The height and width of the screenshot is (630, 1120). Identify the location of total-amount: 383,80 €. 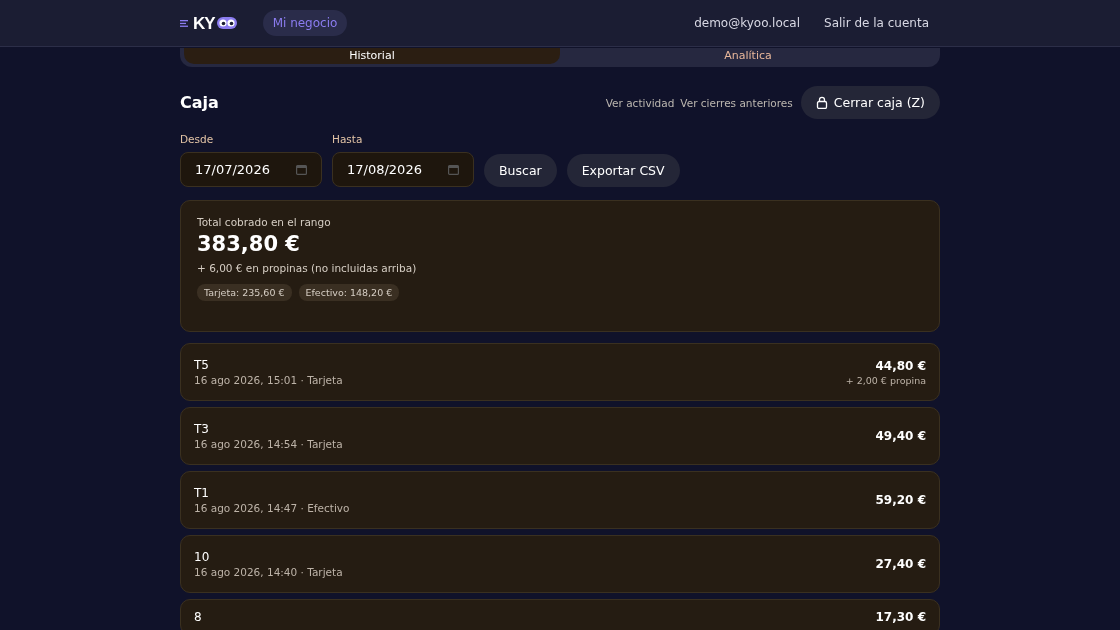
(249, 244).